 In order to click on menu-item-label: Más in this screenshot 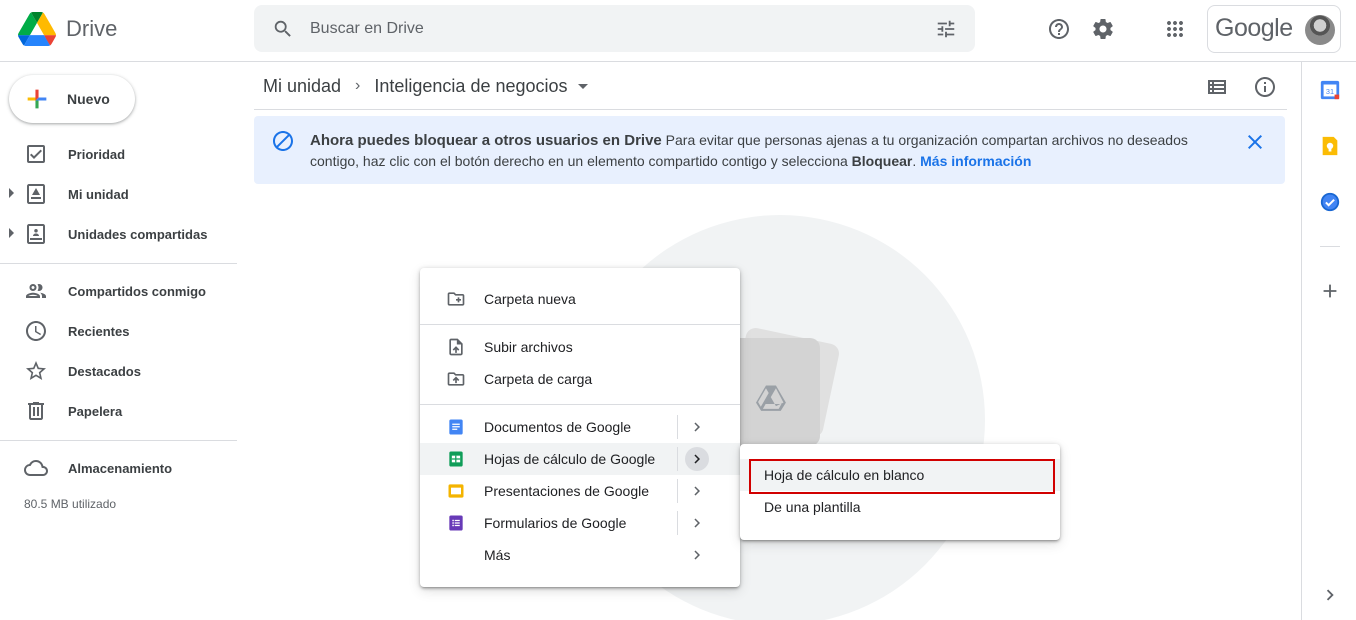, I will do `click(497, 555)`.